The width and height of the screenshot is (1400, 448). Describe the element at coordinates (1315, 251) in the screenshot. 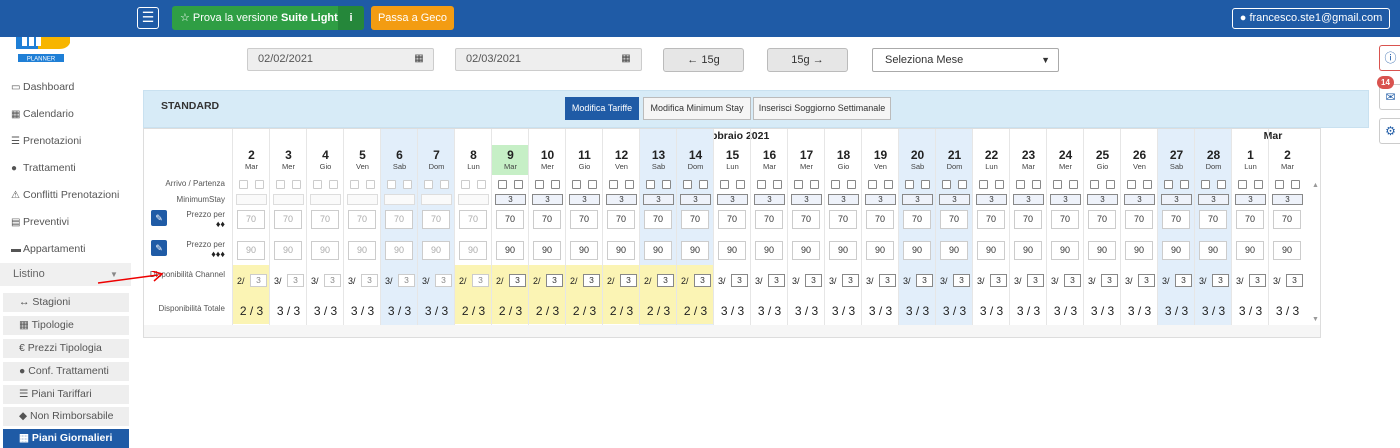

I see `vertical-scrollbar: ▲ ▼` at that location.